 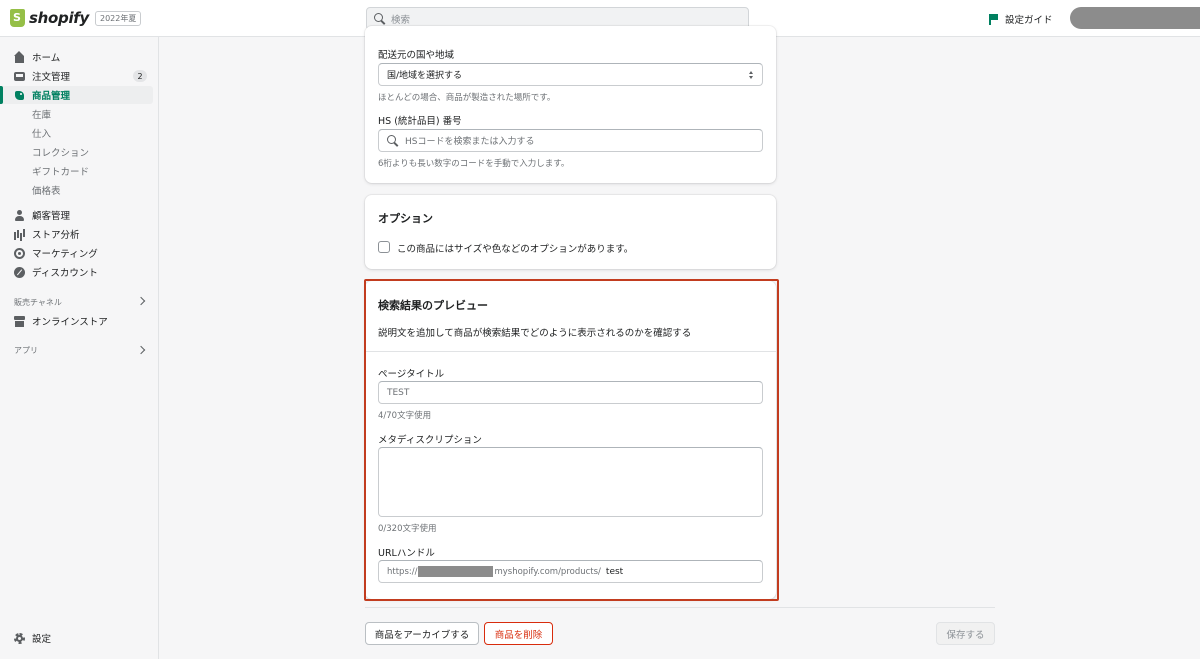 What do you see at coordinates (41, 114) in the screenshot?
I see `sidebar-subitem-inventory: 在庫` at bounding box center [41, 114].